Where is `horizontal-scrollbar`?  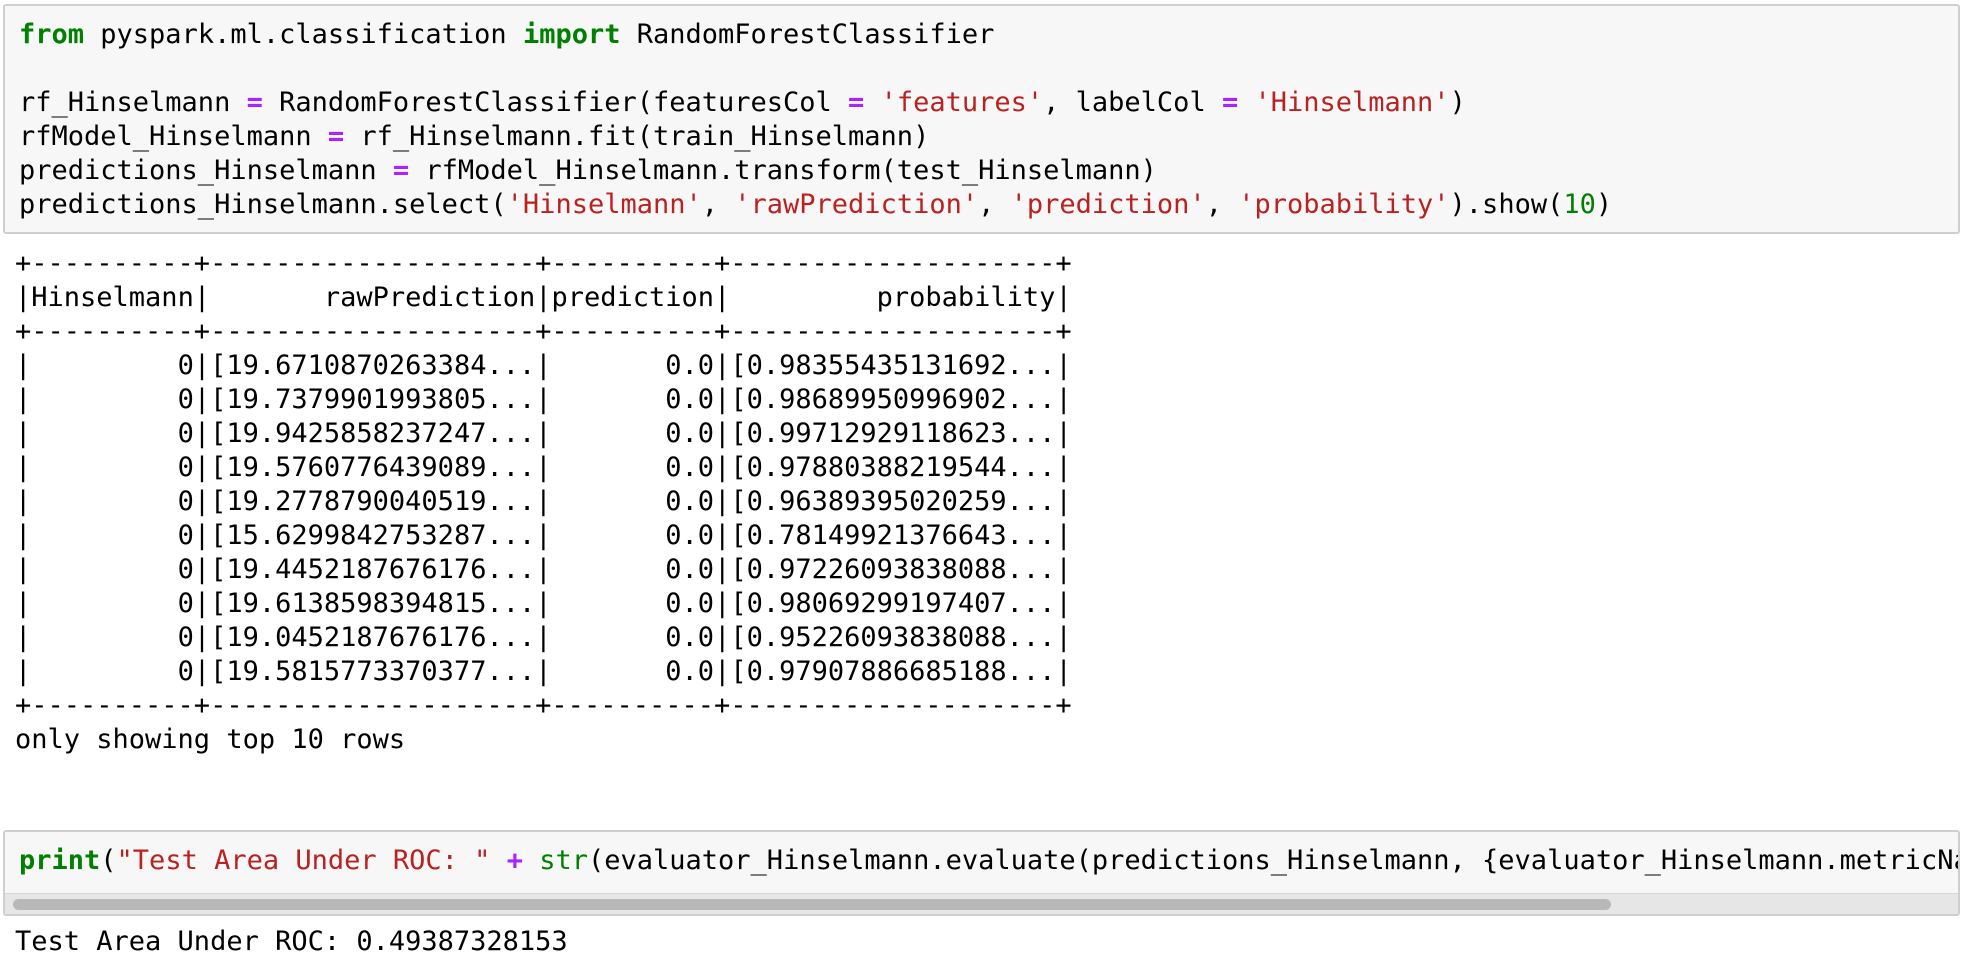
horizontal-scrollbar is located at coordinates (981, 903).